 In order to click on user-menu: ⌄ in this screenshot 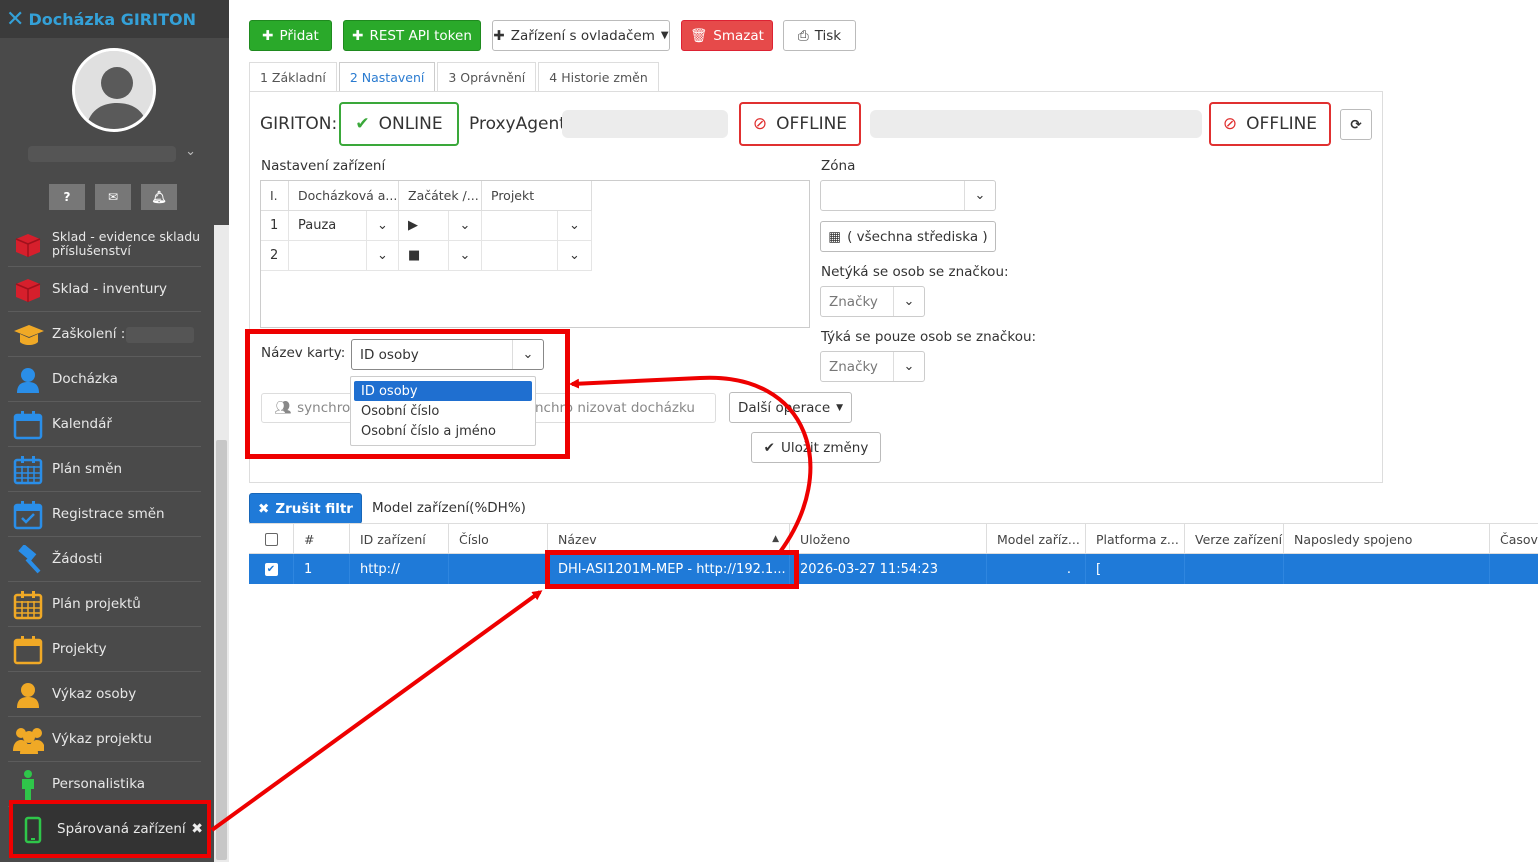, I will do `click(113, 154)`.